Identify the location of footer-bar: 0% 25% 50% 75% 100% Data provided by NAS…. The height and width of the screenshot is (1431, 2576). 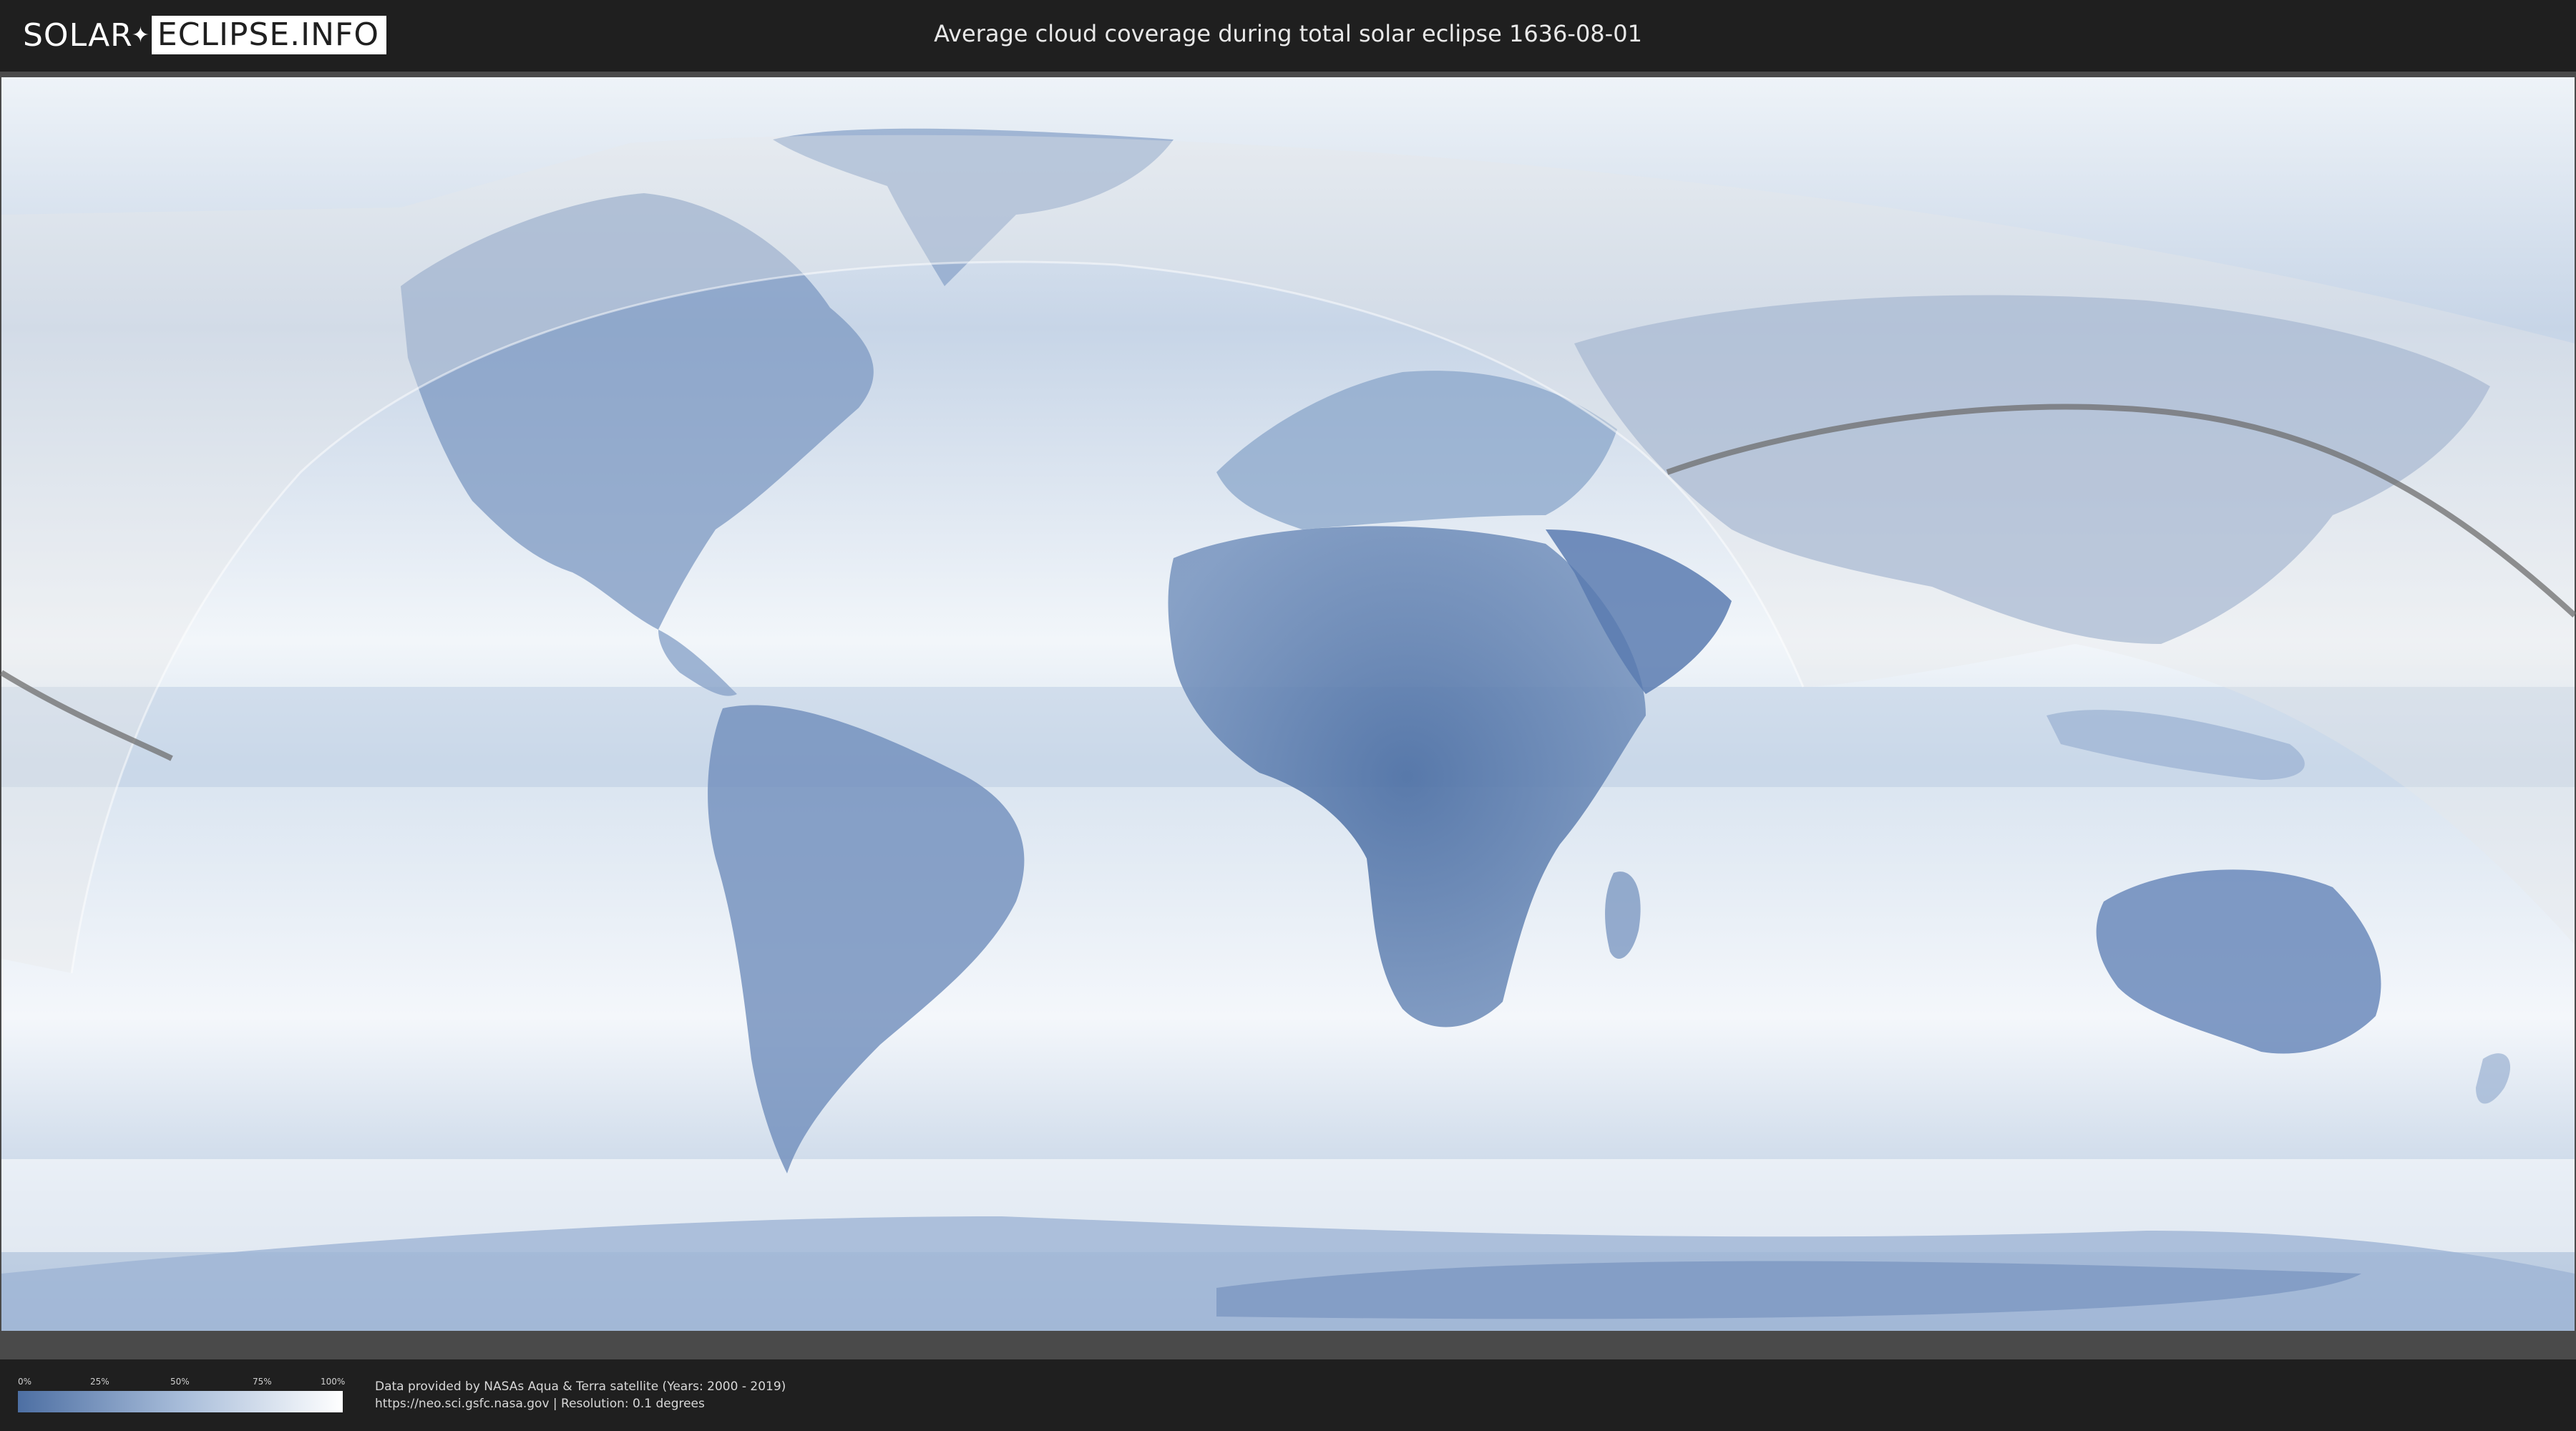
(1288, 1395).